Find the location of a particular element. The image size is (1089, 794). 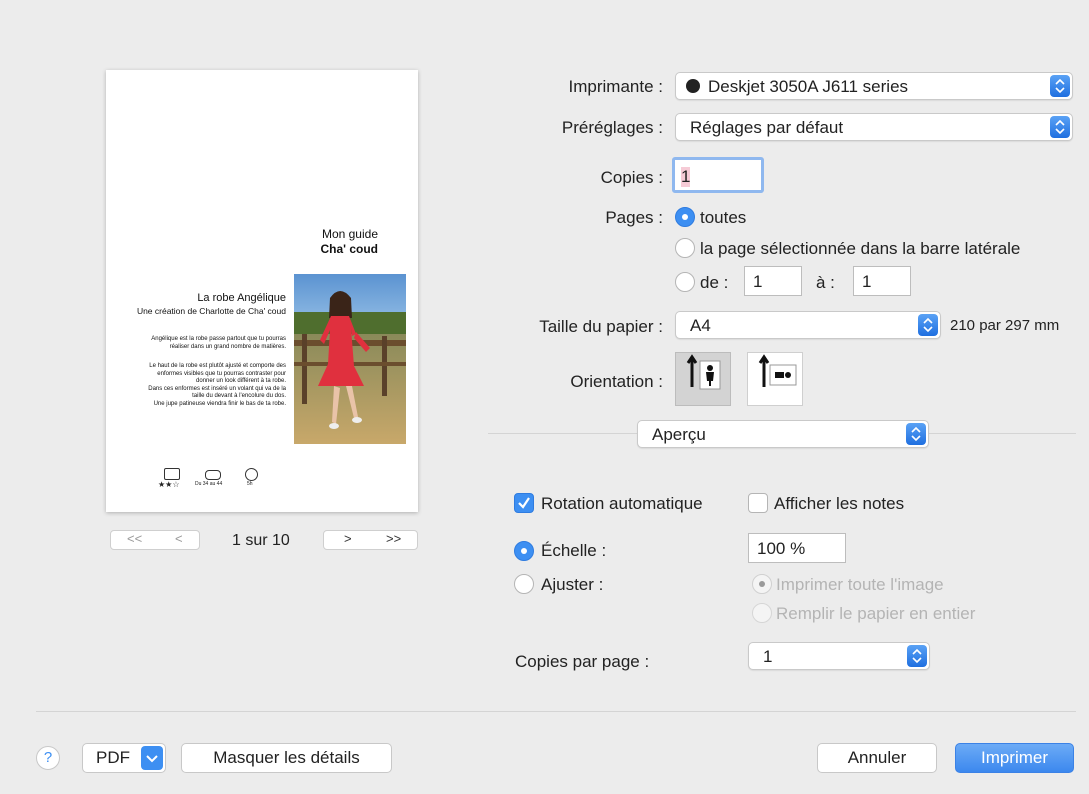

size-range: Du 34 au 44 is located at coordinates (209, 484).